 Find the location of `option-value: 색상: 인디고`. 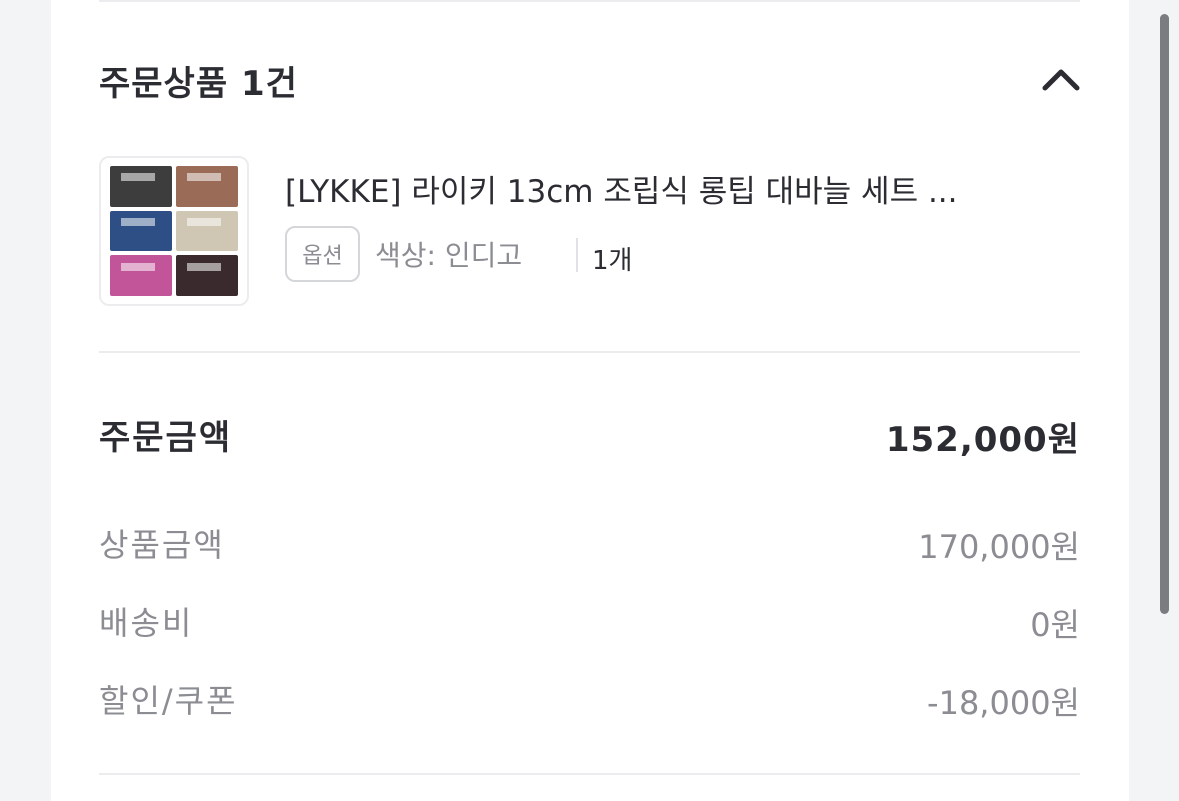

option-value: 색상: 인디고 is located at coordinates (449, 255).